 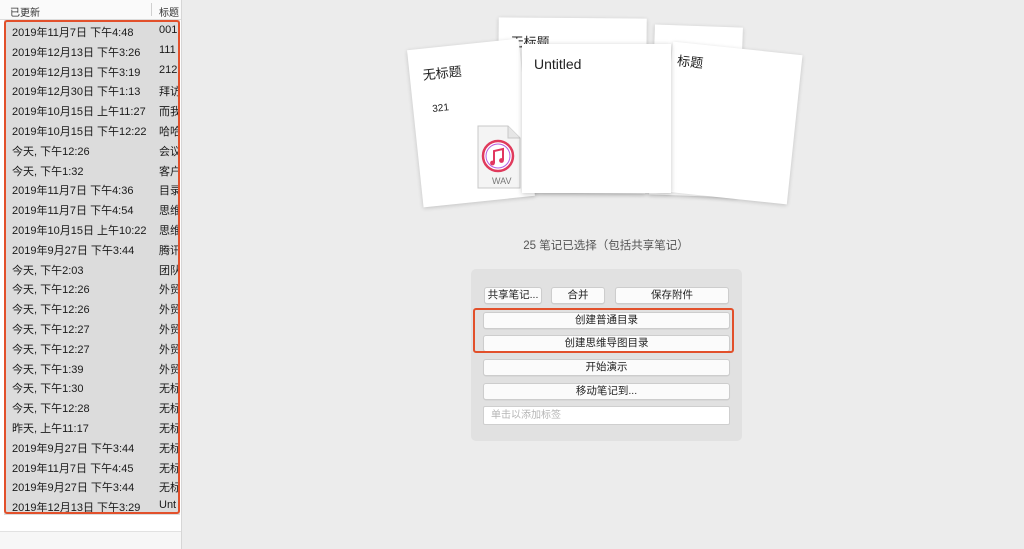 I want to click on note-row-date: 2019年10月15日 上午10:22, so click(x=79, y=230).